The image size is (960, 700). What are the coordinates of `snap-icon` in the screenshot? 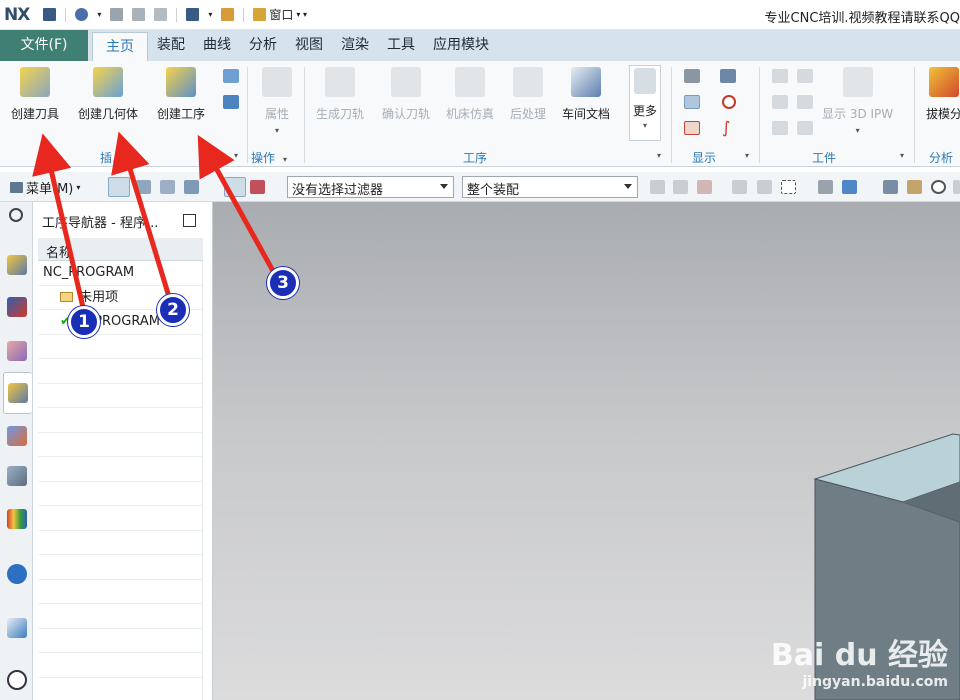 It's located at (235, 187).